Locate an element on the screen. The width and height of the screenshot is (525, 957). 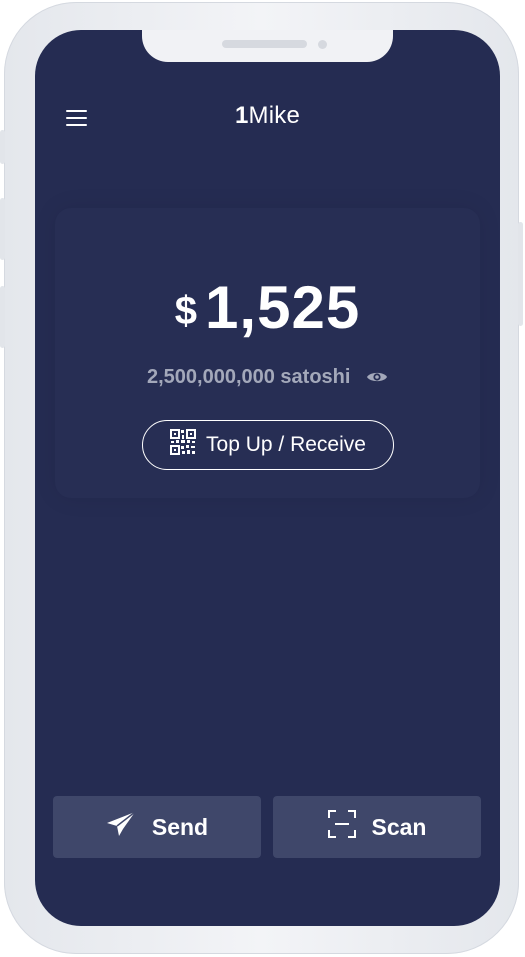
speaker-grille is located at coordinates (264, 44).